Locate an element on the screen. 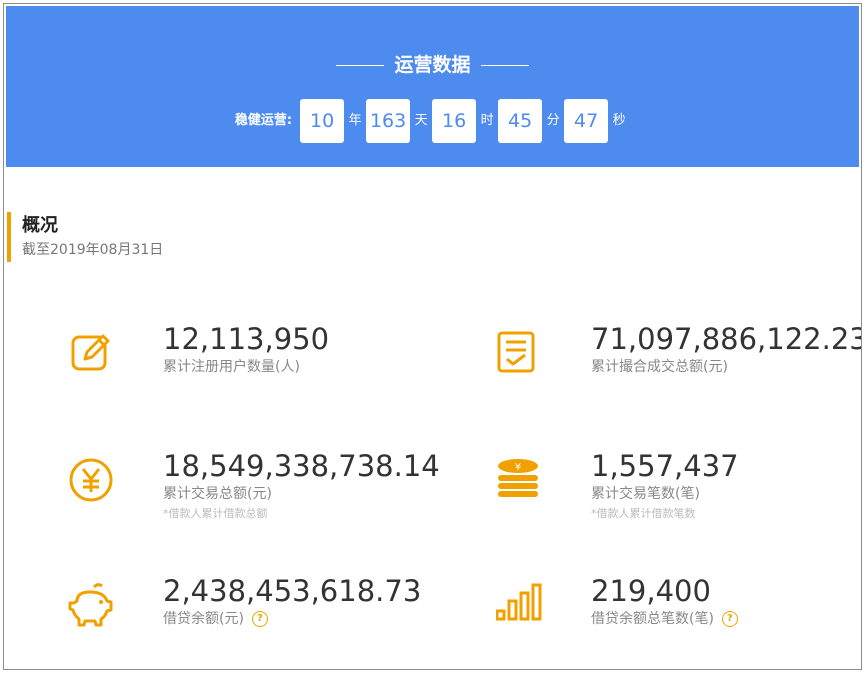 The height and width of the screenshot is (673, 865). uptime-unit-years: 年 is located at coordinates (355, 120).